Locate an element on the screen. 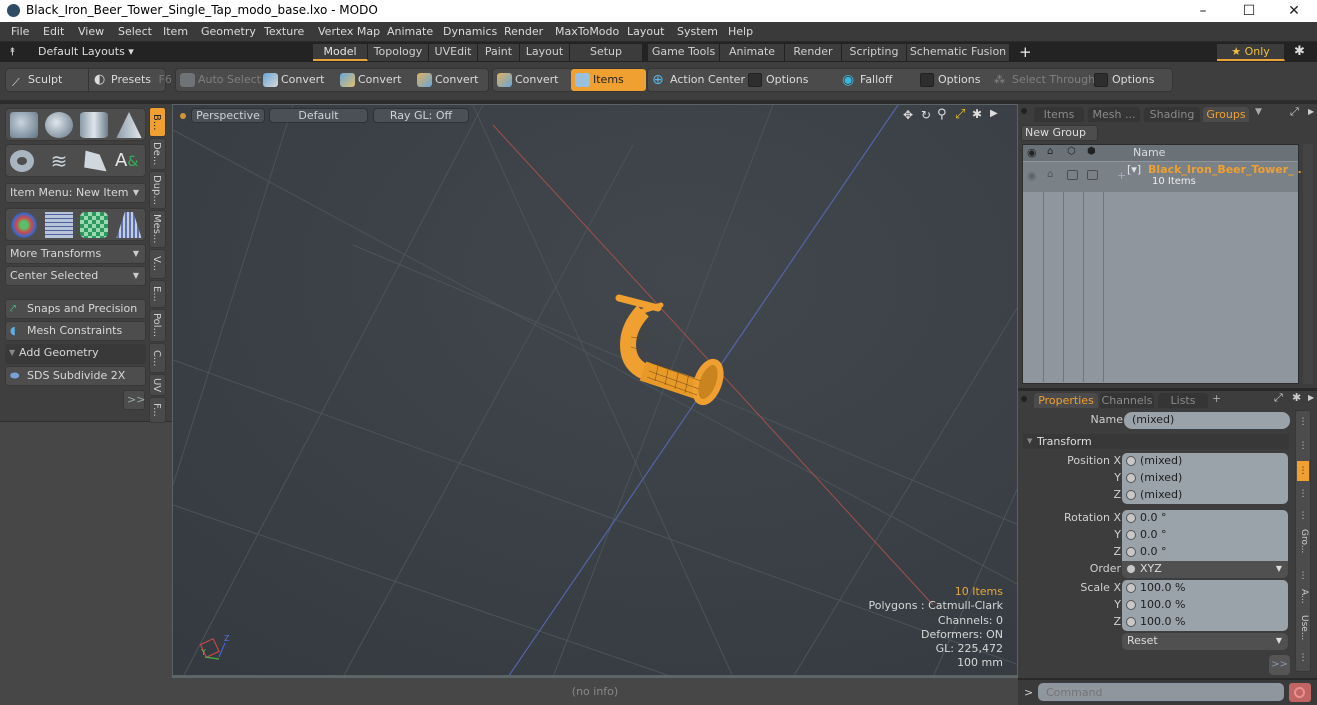 The height and width of the screenshot is (705, 1317). menu-dynamics: Dynamics is located at coordinates (470, 31).